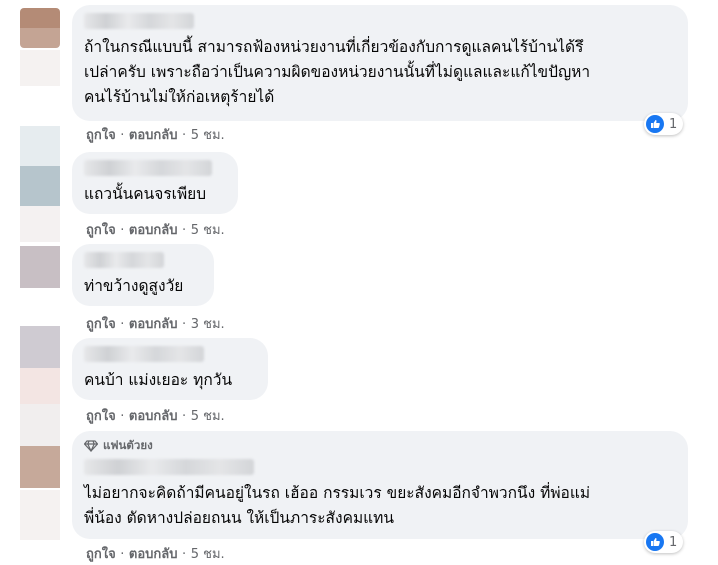  Describe the element at coordinates (128, 445) in the screenshot. I see `badge-label: แฟนตัวยง` at that location.